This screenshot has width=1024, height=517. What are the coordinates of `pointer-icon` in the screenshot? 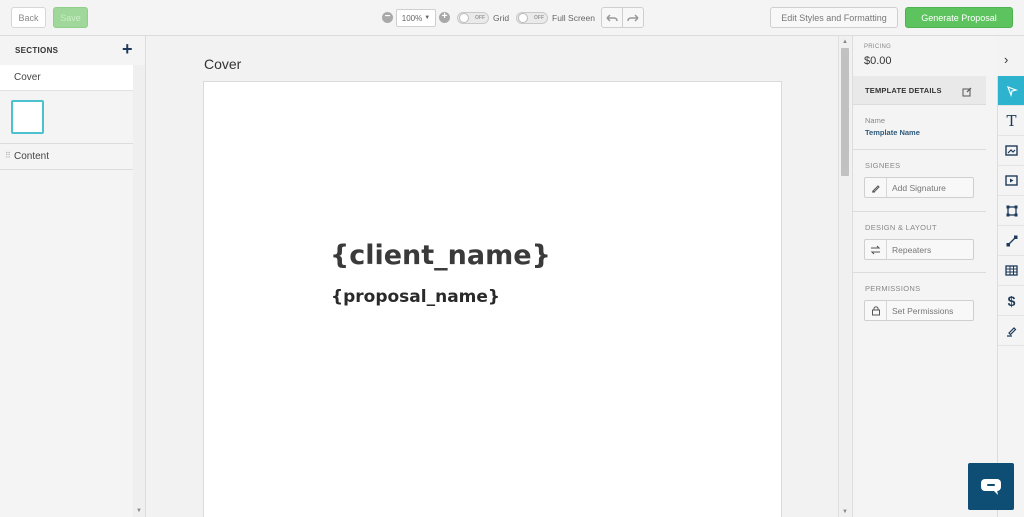 It's located at (1011, 91).